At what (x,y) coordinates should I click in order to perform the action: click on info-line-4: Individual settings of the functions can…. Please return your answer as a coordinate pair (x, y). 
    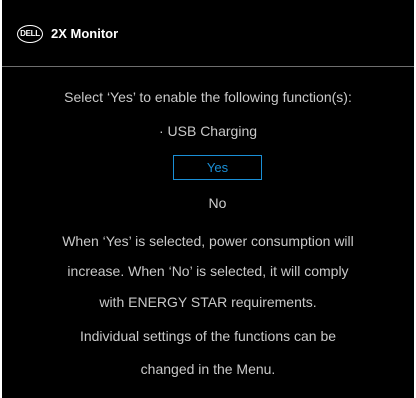
    Looking at the image, I should click on (208, 336).